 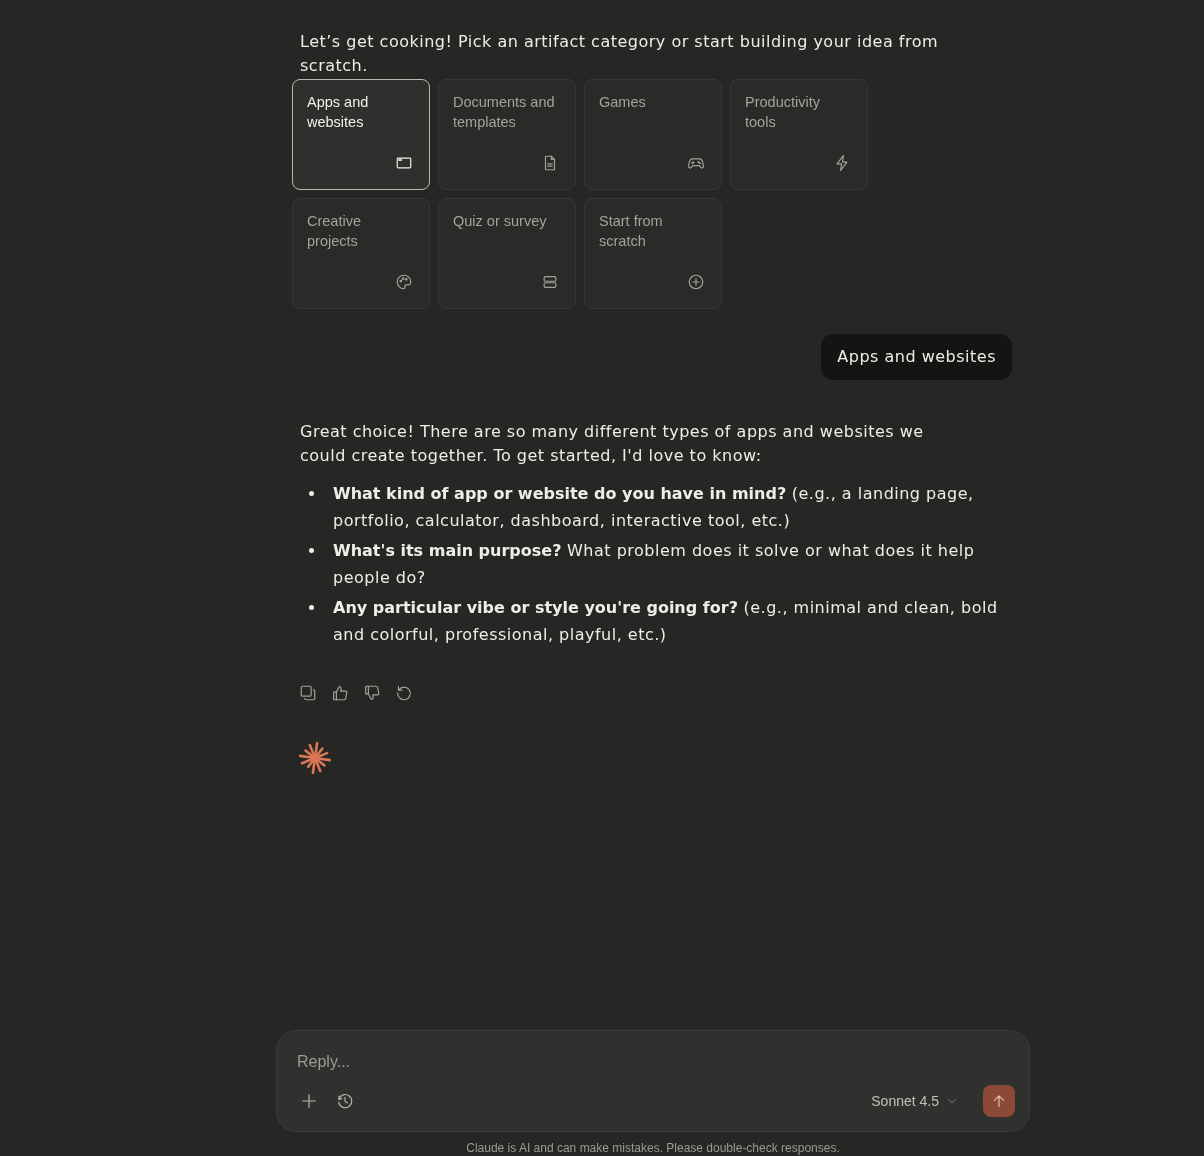 What do you see at coordinates (308, 693) in the screenshot?
I see `copy-icon` at bounding box center [308, 693].